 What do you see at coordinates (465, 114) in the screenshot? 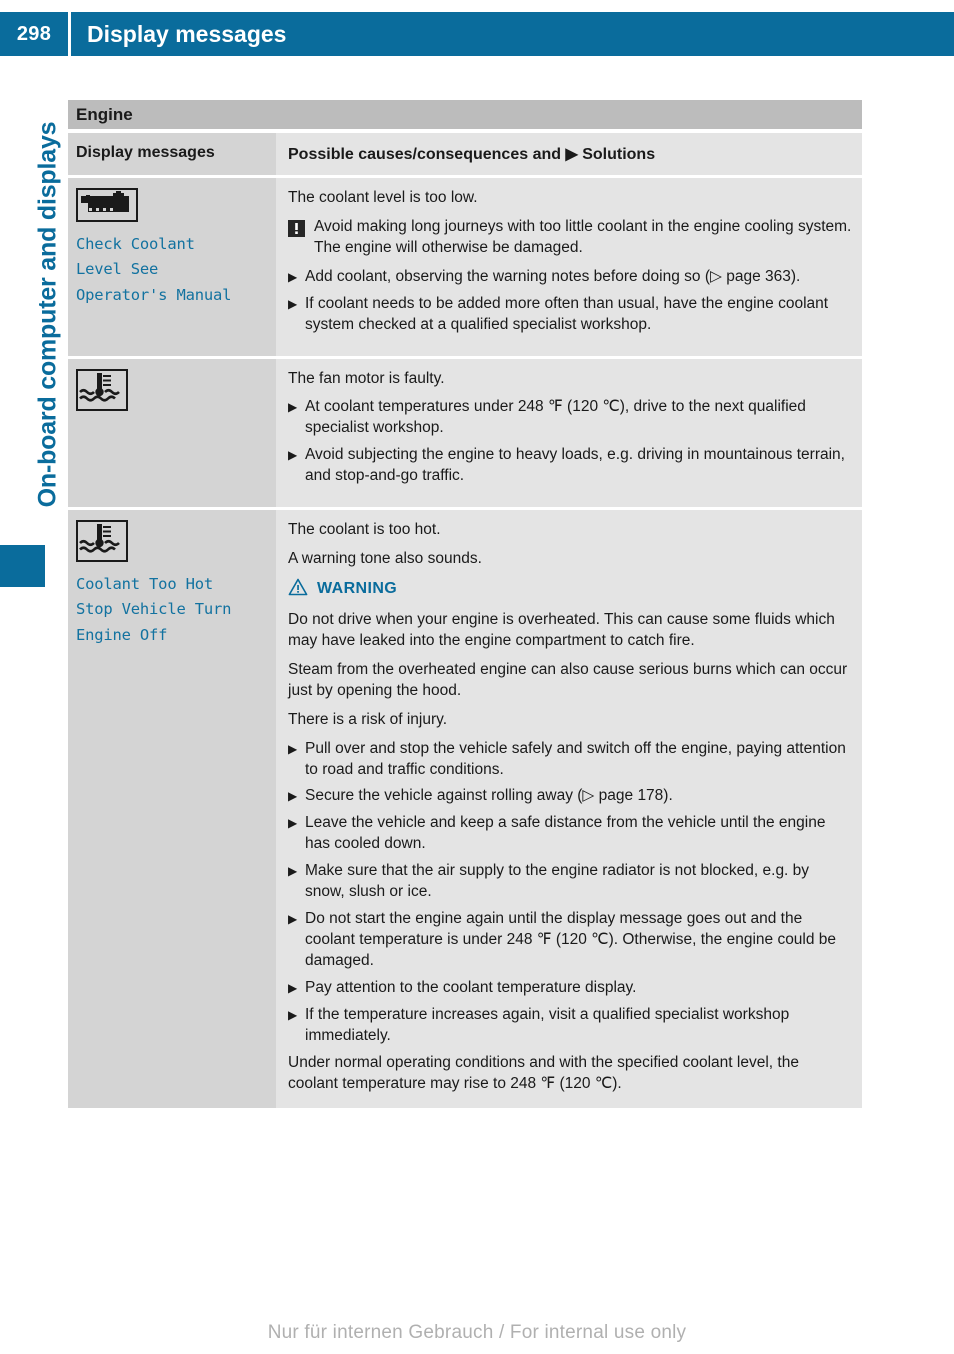
I see `section-band-engine: Engine` at bounding box center [465, 114].